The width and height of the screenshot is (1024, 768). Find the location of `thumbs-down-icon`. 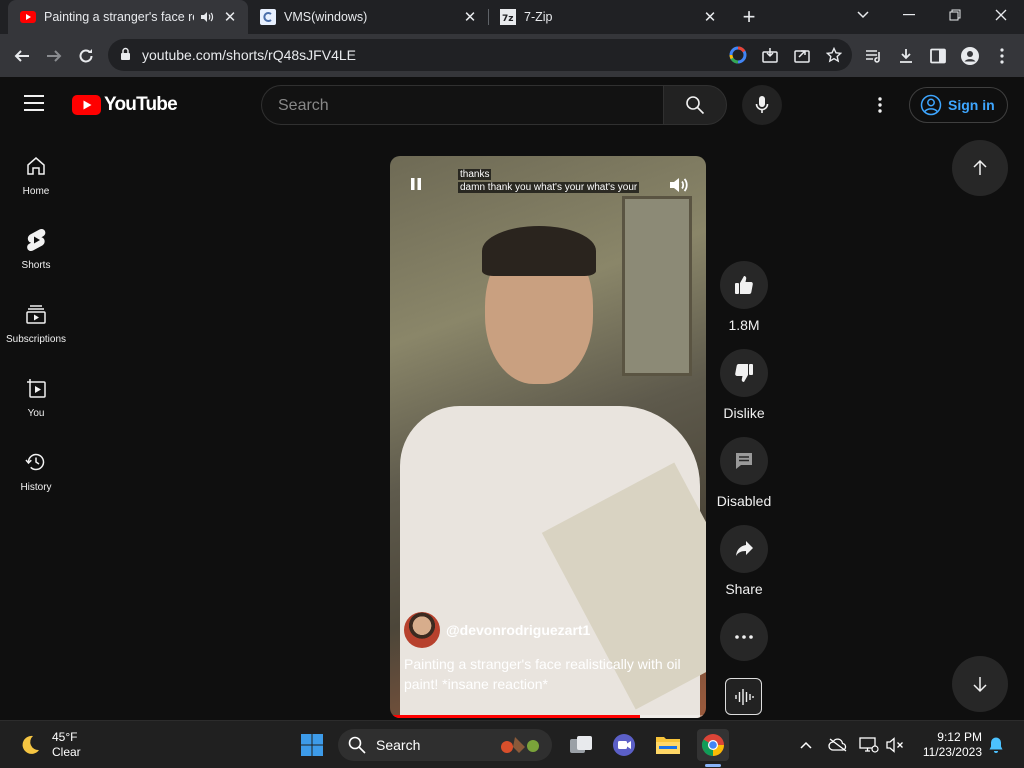

thumbs-down-icon is located at coordinates (744, 373).